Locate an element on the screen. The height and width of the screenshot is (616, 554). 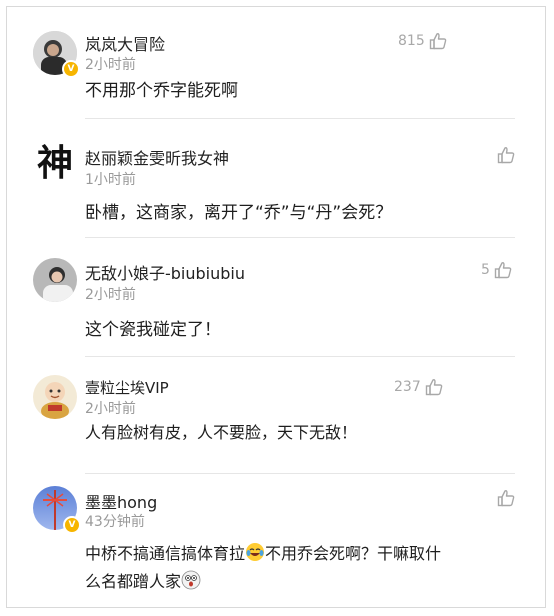
laughing-tears-emoji-icon is located at coordinates (255, 552).